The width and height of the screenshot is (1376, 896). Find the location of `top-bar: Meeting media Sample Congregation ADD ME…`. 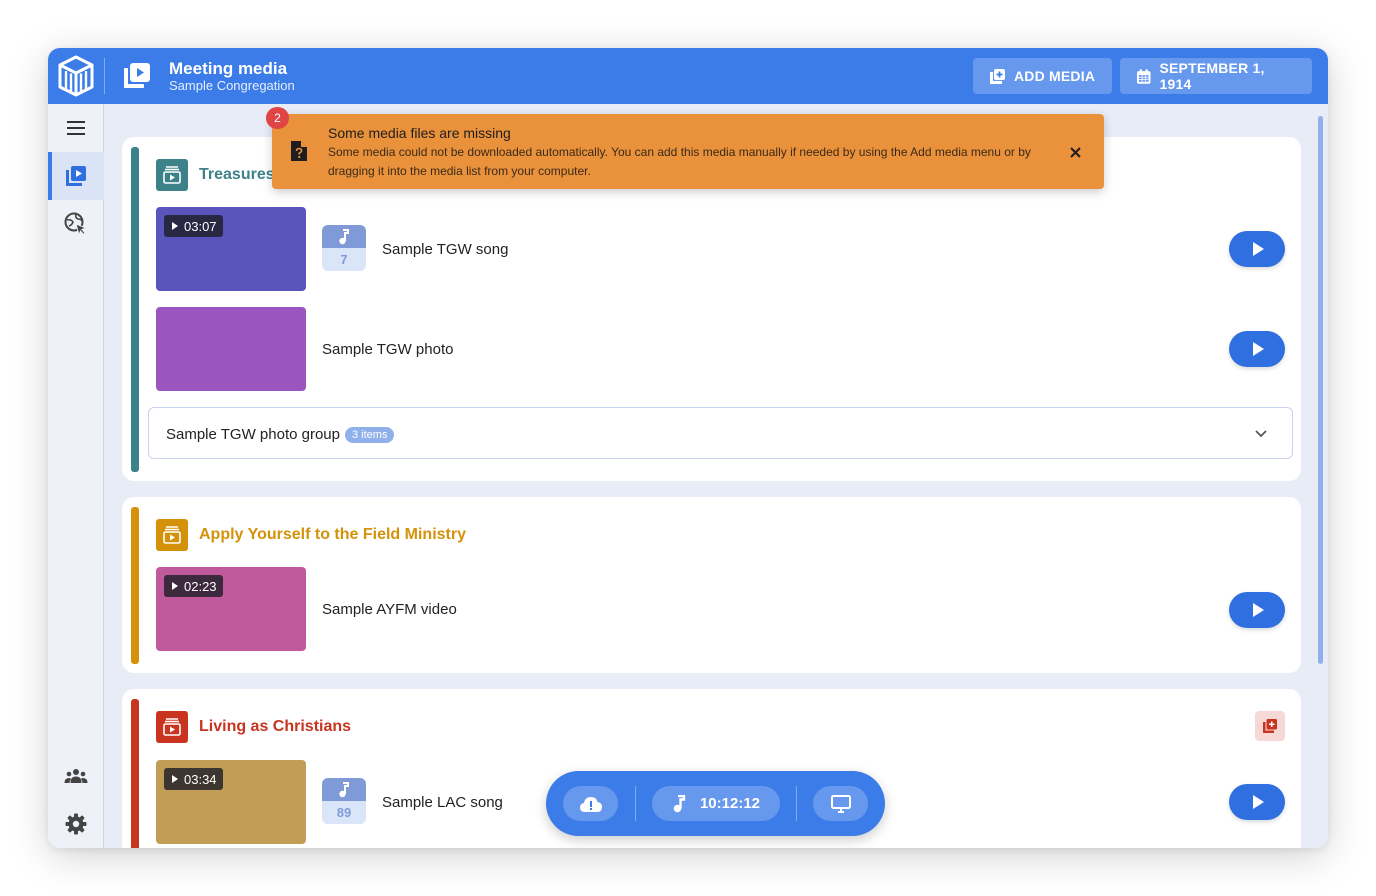

top-bar: Meeting media Sample Congregation ADD ME… is located at coordinates (688, 76).